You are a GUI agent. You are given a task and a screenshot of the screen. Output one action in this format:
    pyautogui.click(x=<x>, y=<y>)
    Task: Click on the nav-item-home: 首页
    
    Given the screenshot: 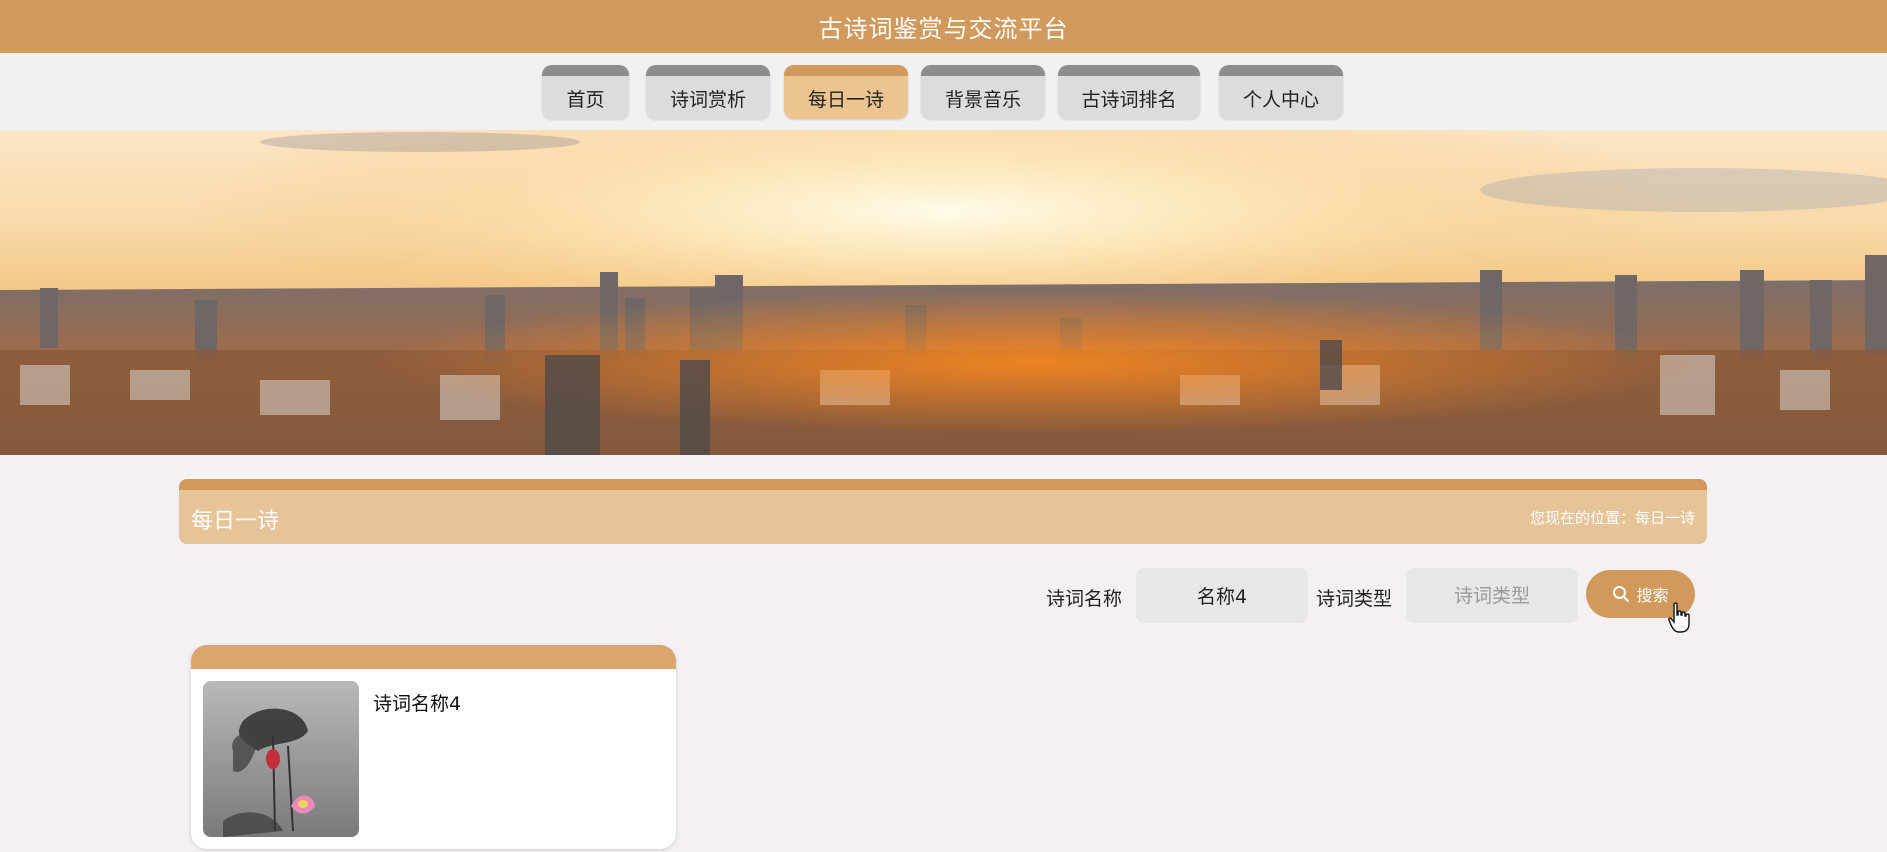 What is the action you would take?
    pyautogui.click(x=585, y=92)
    